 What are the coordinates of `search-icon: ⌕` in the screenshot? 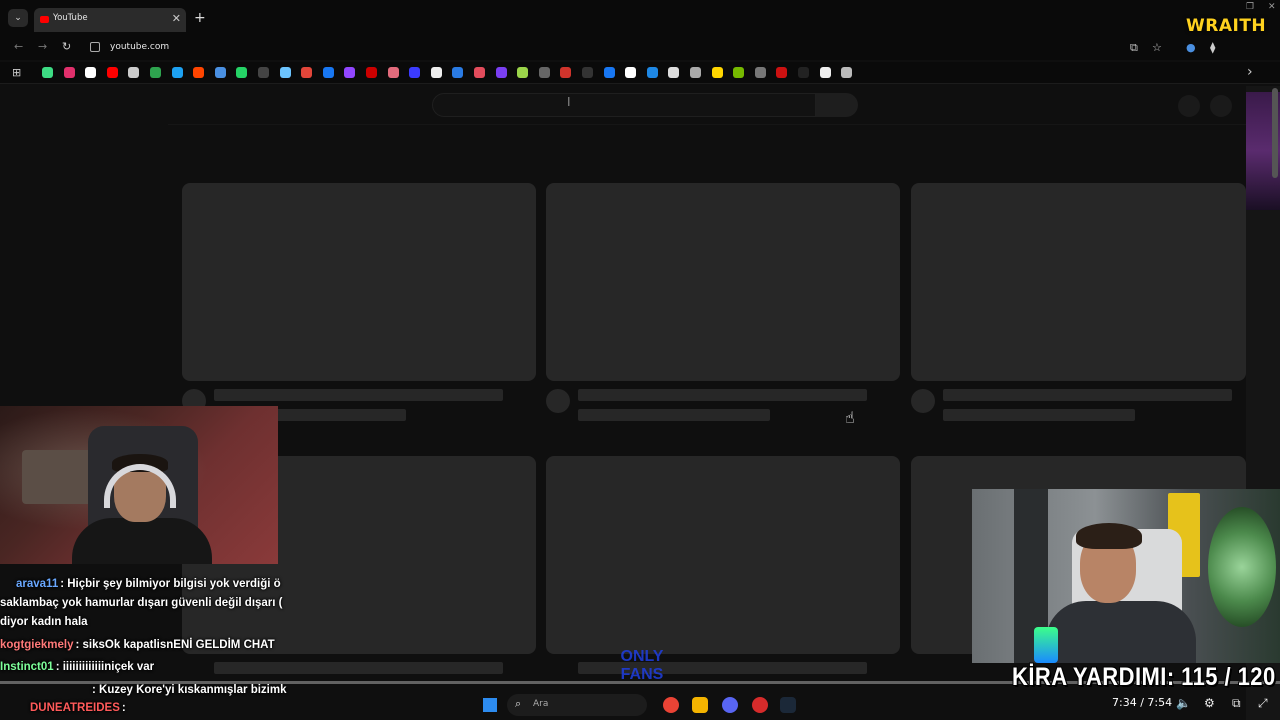 It's located at (518, 703).